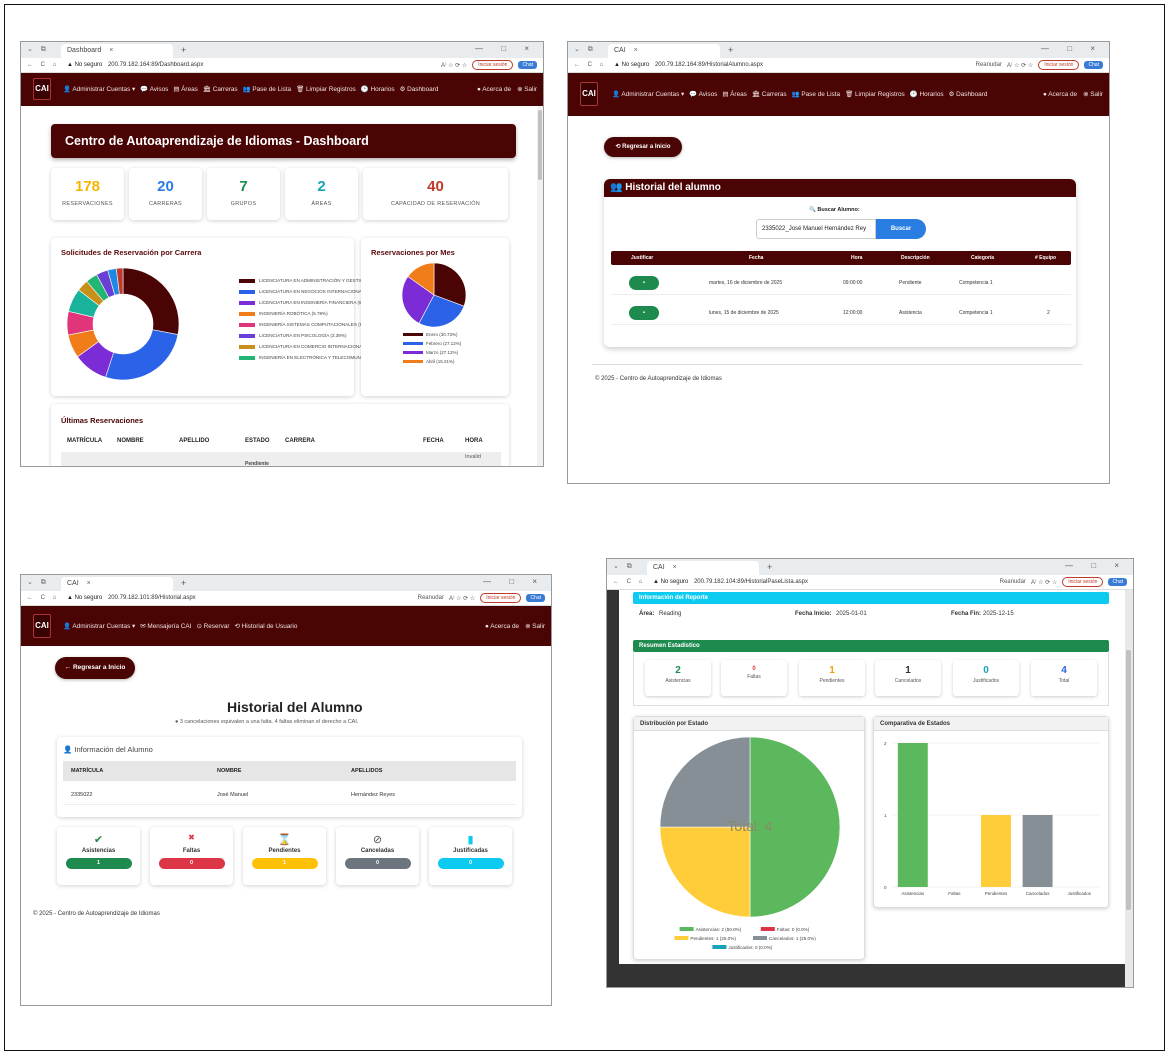 This screenshot has width=1169, height=1055. Describe the element at coordinates (95, 668) in the screenshot. I see `back-to-home-button: ← Regresar a Inicio` at that location.